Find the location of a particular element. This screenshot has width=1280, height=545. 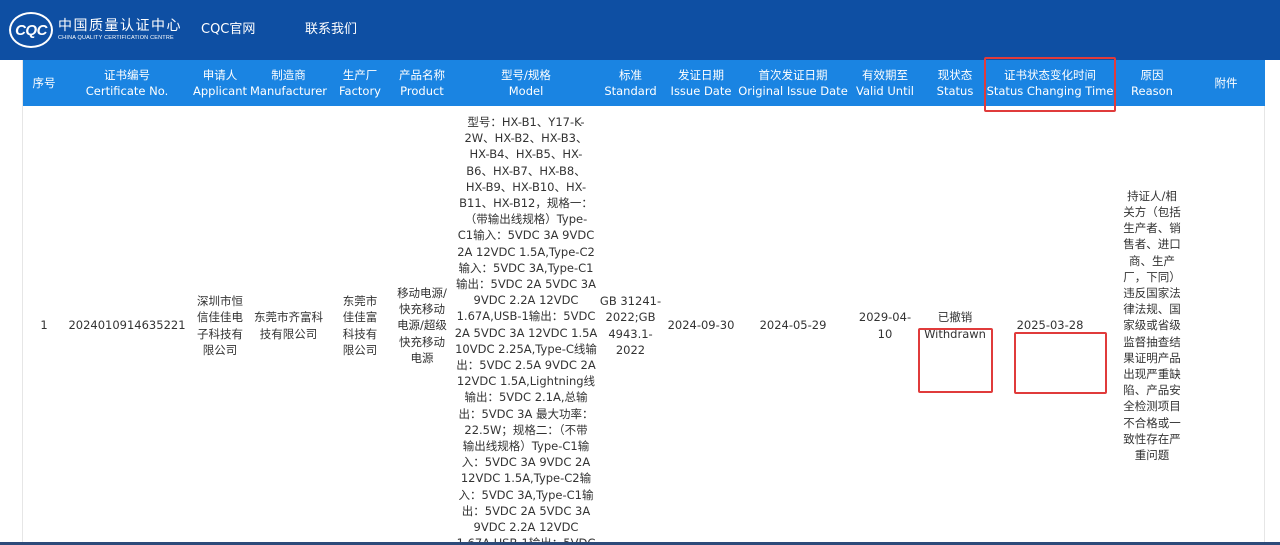

cell-text-line: 2029-04- is located at coordinates (885, 317).